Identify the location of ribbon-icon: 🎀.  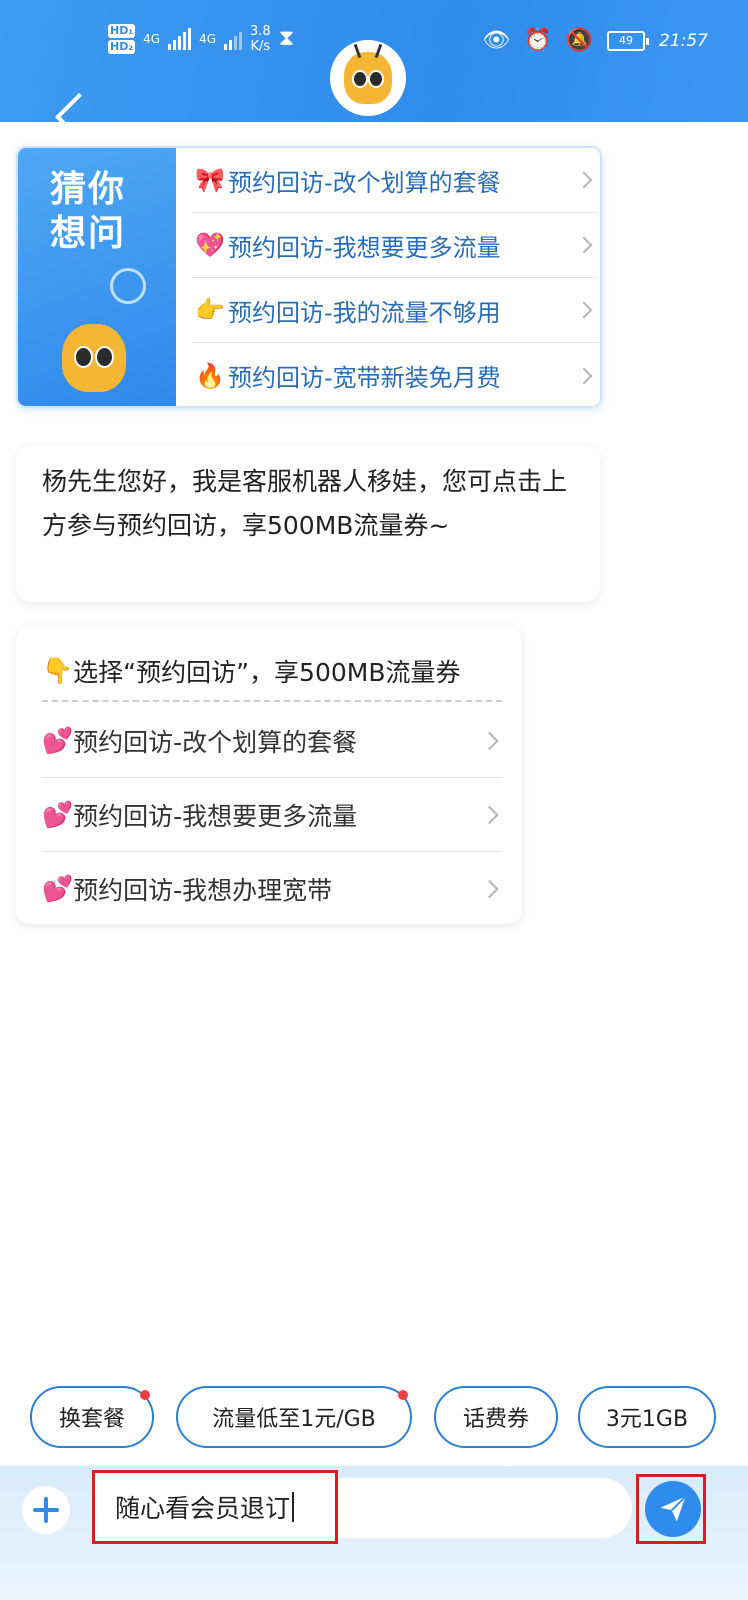
(210, 180).